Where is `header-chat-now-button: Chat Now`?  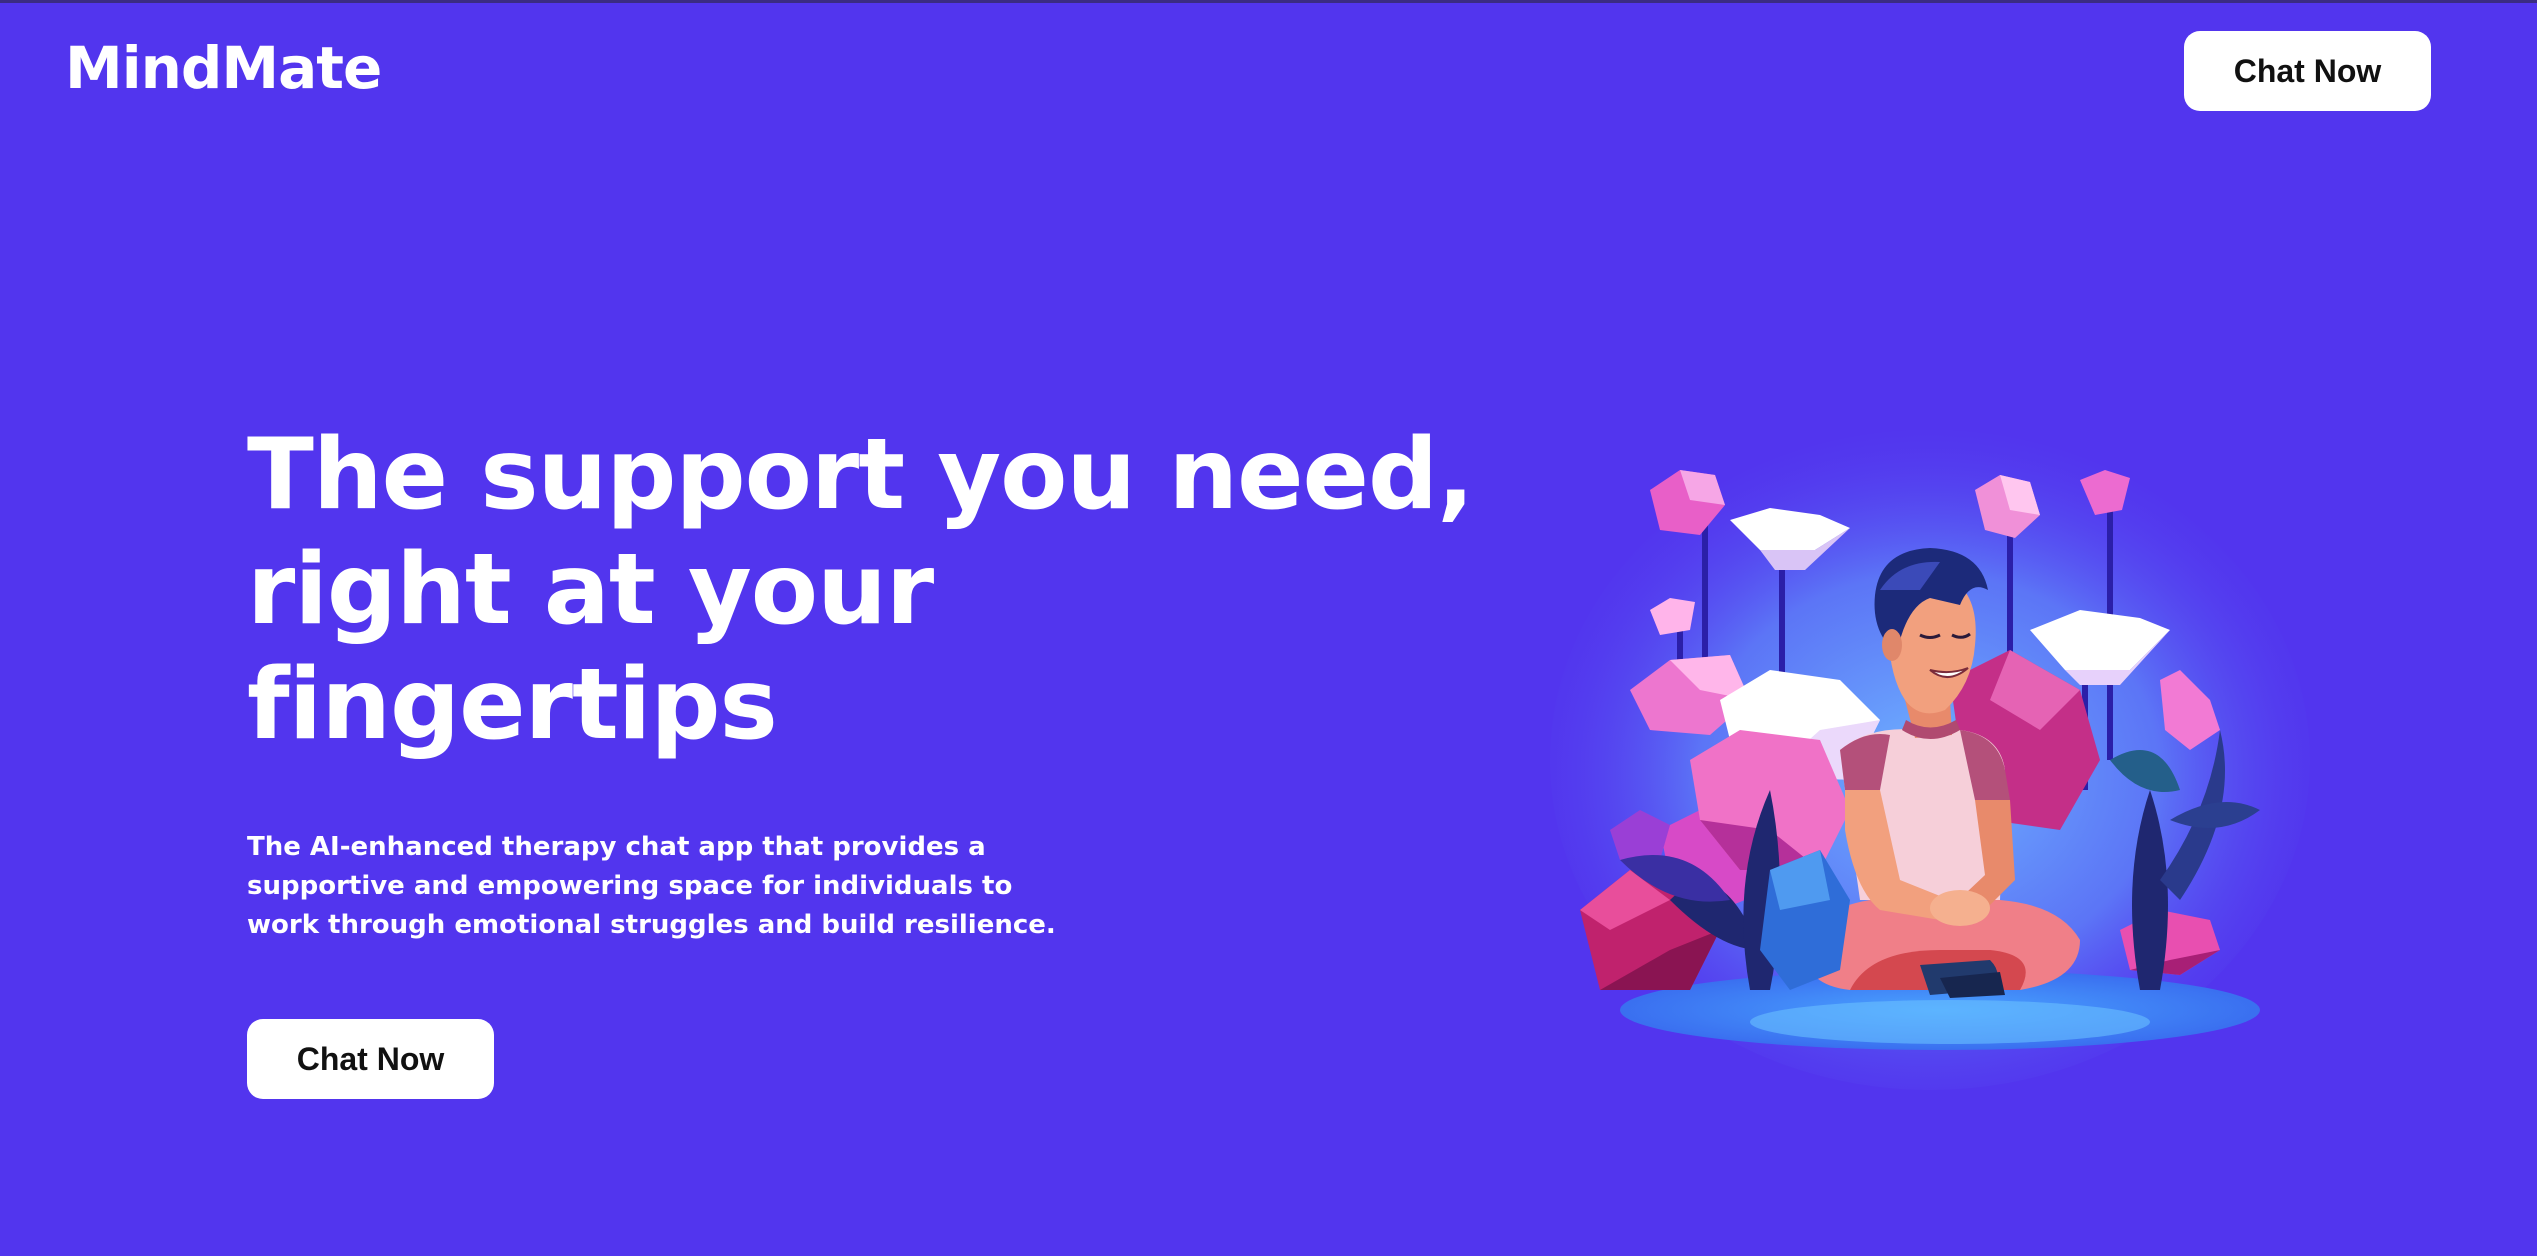
header-chat-now-button: Chat Now is located at coordinates (2307, 71).